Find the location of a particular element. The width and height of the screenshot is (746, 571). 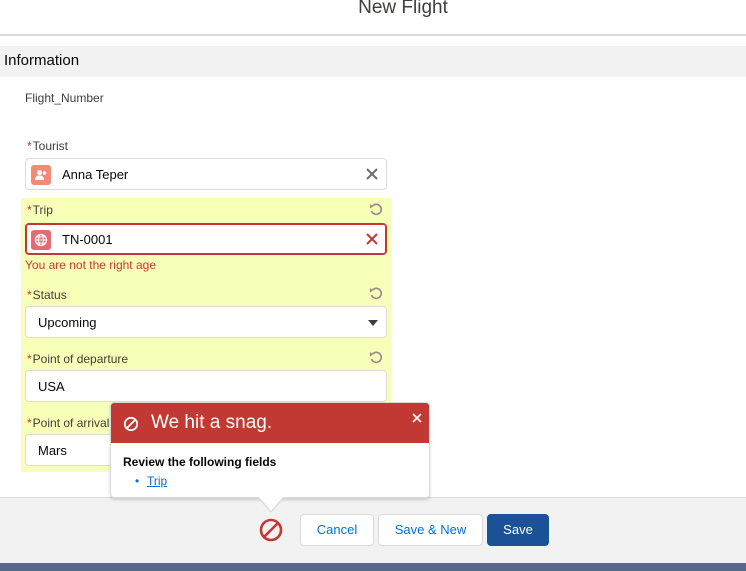

trip-label: *Trip is located at coordinates (40, 210).